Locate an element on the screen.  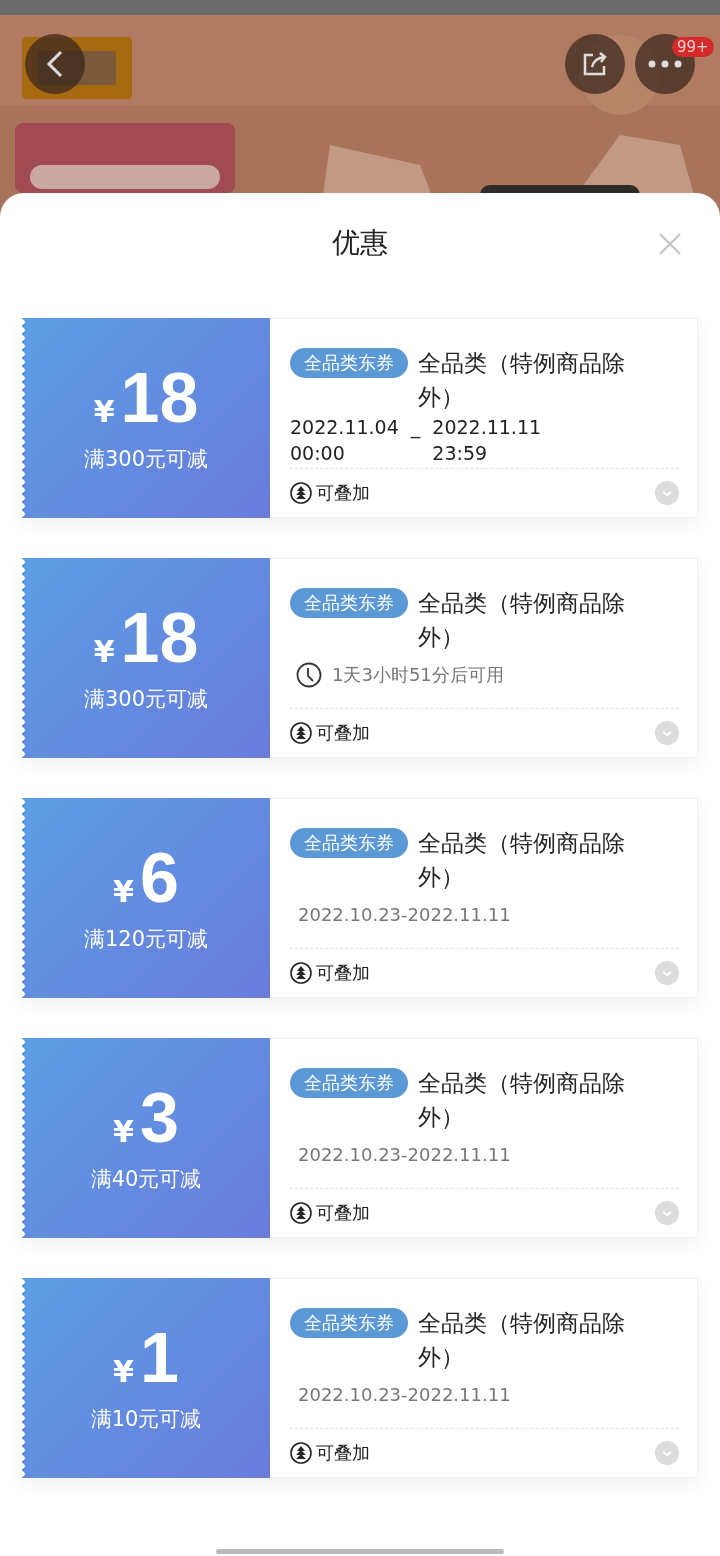
coupon-amount: 3 is located at coordinates (159, 1118).